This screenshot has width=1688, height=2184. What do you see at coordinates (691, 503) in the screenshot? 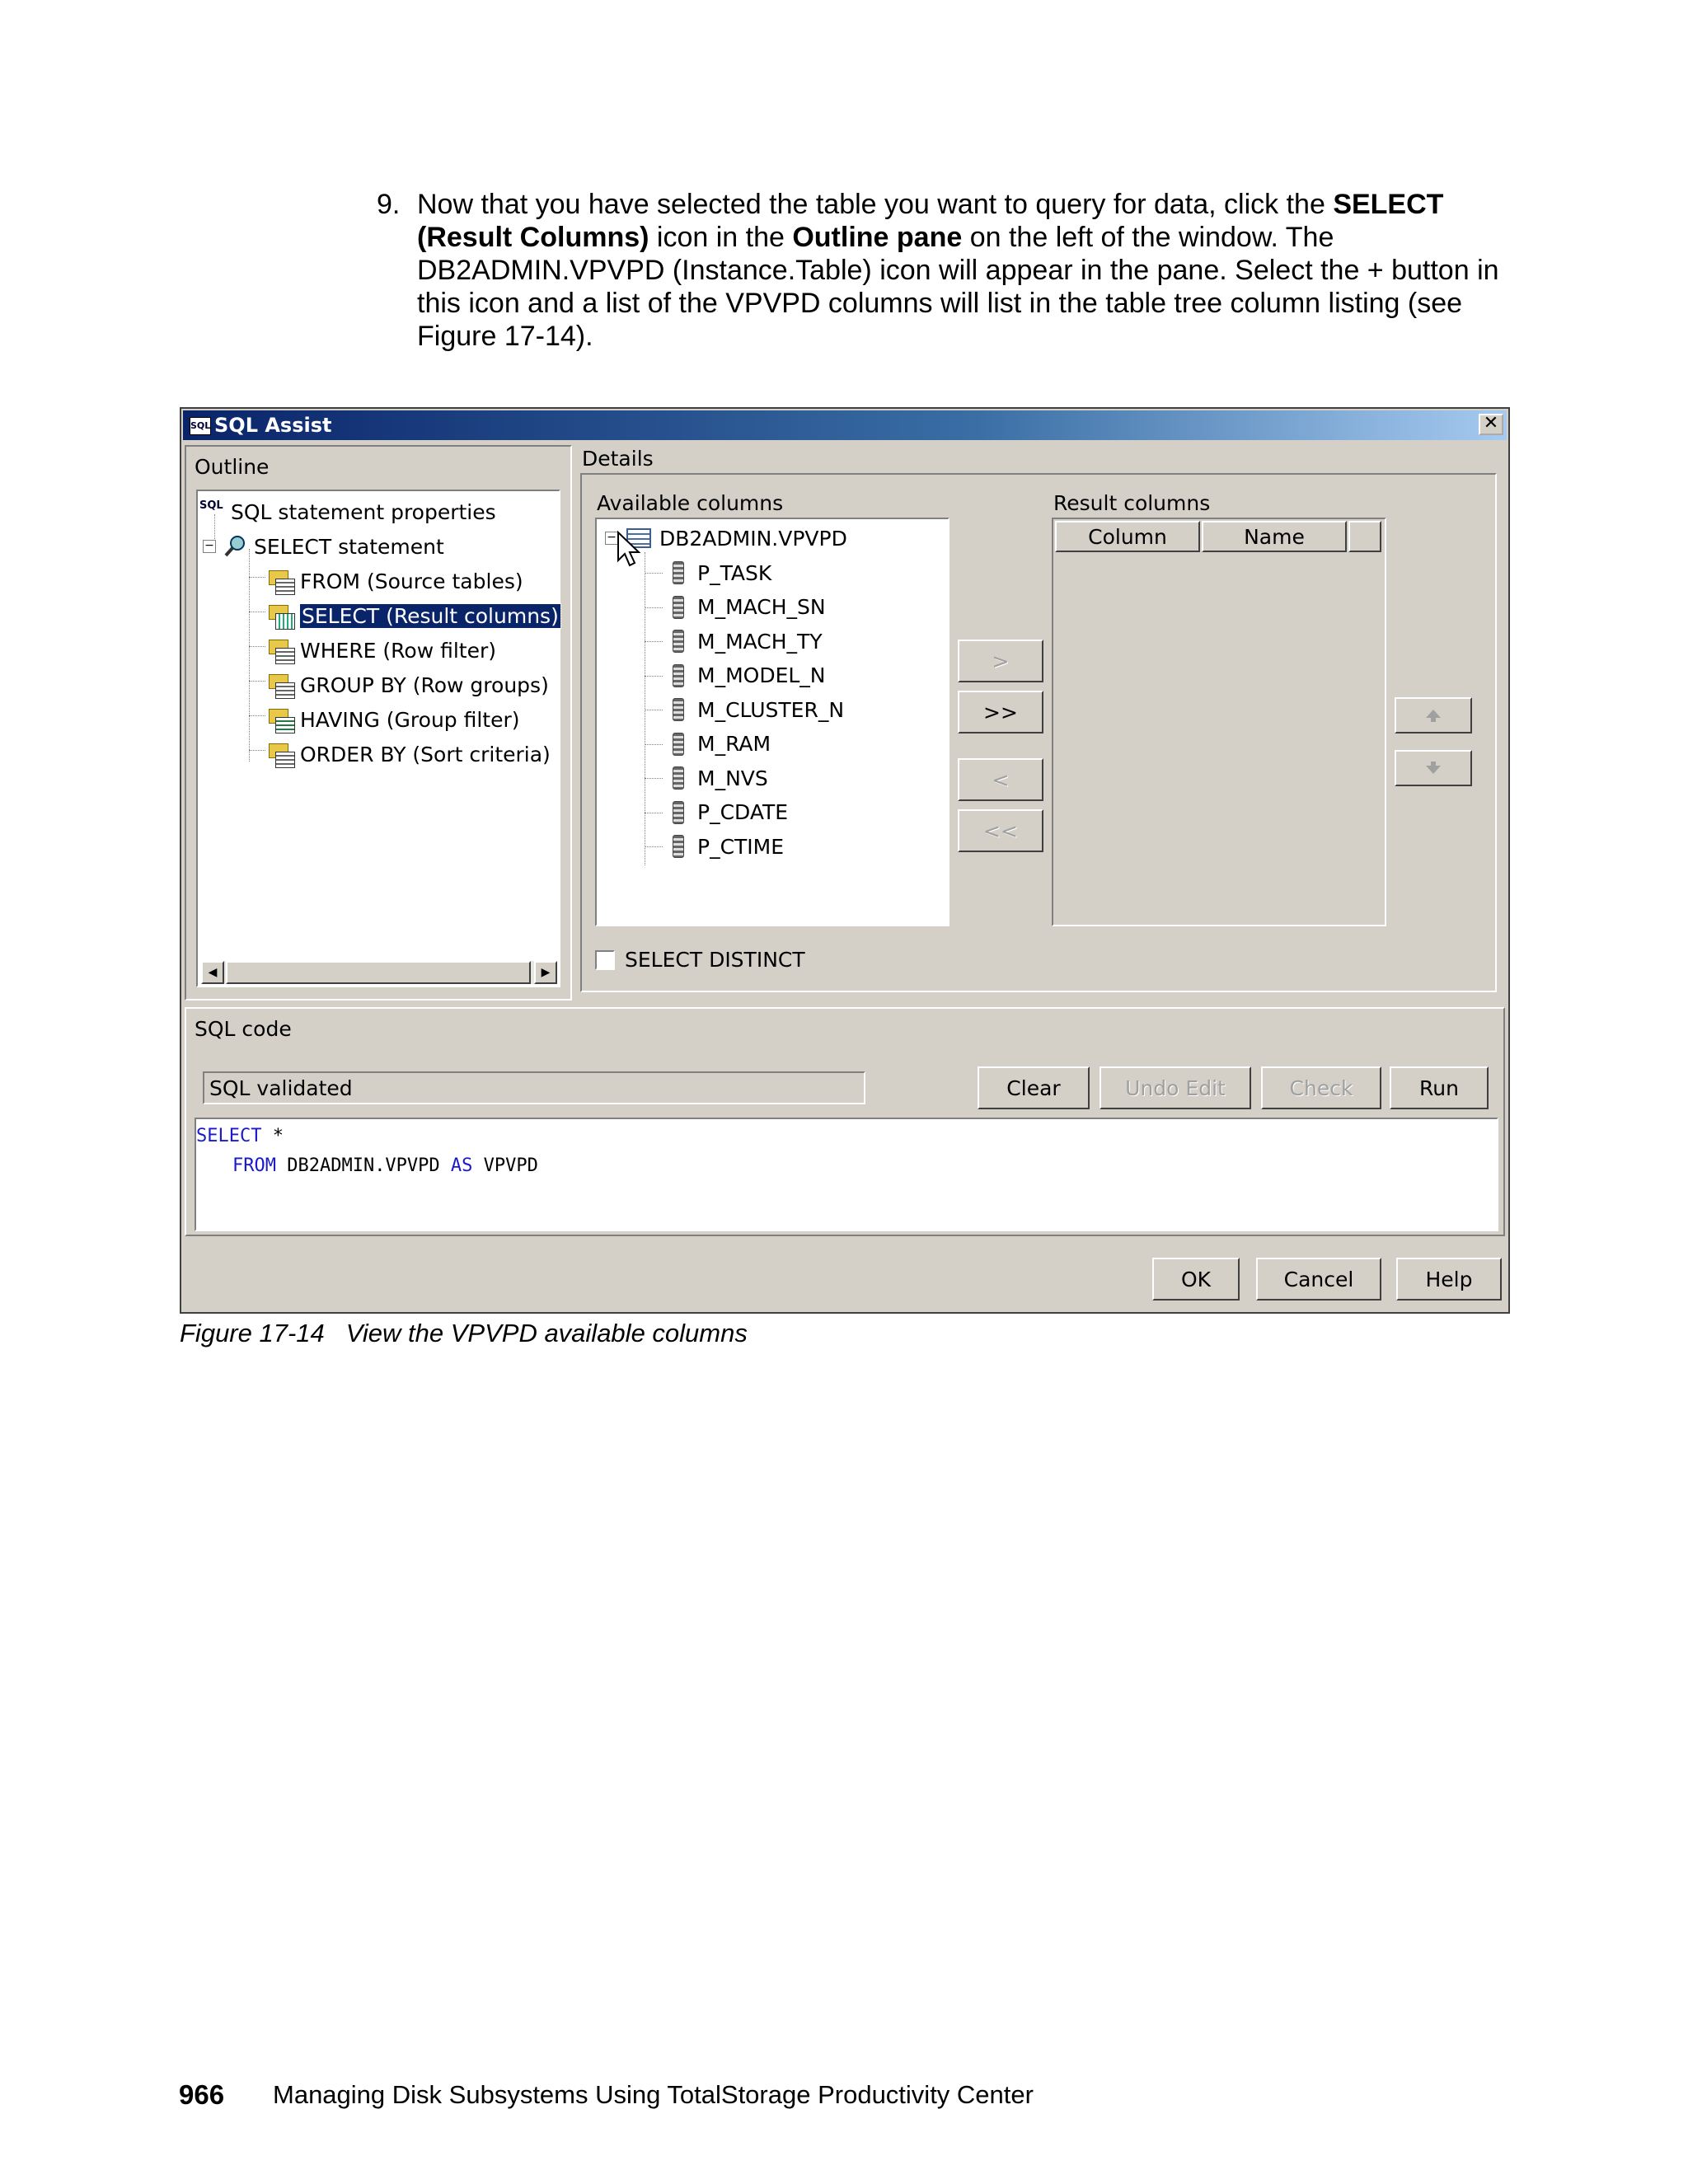
I see `available-columns-label: Available columns` at bounding box center [691, 503].